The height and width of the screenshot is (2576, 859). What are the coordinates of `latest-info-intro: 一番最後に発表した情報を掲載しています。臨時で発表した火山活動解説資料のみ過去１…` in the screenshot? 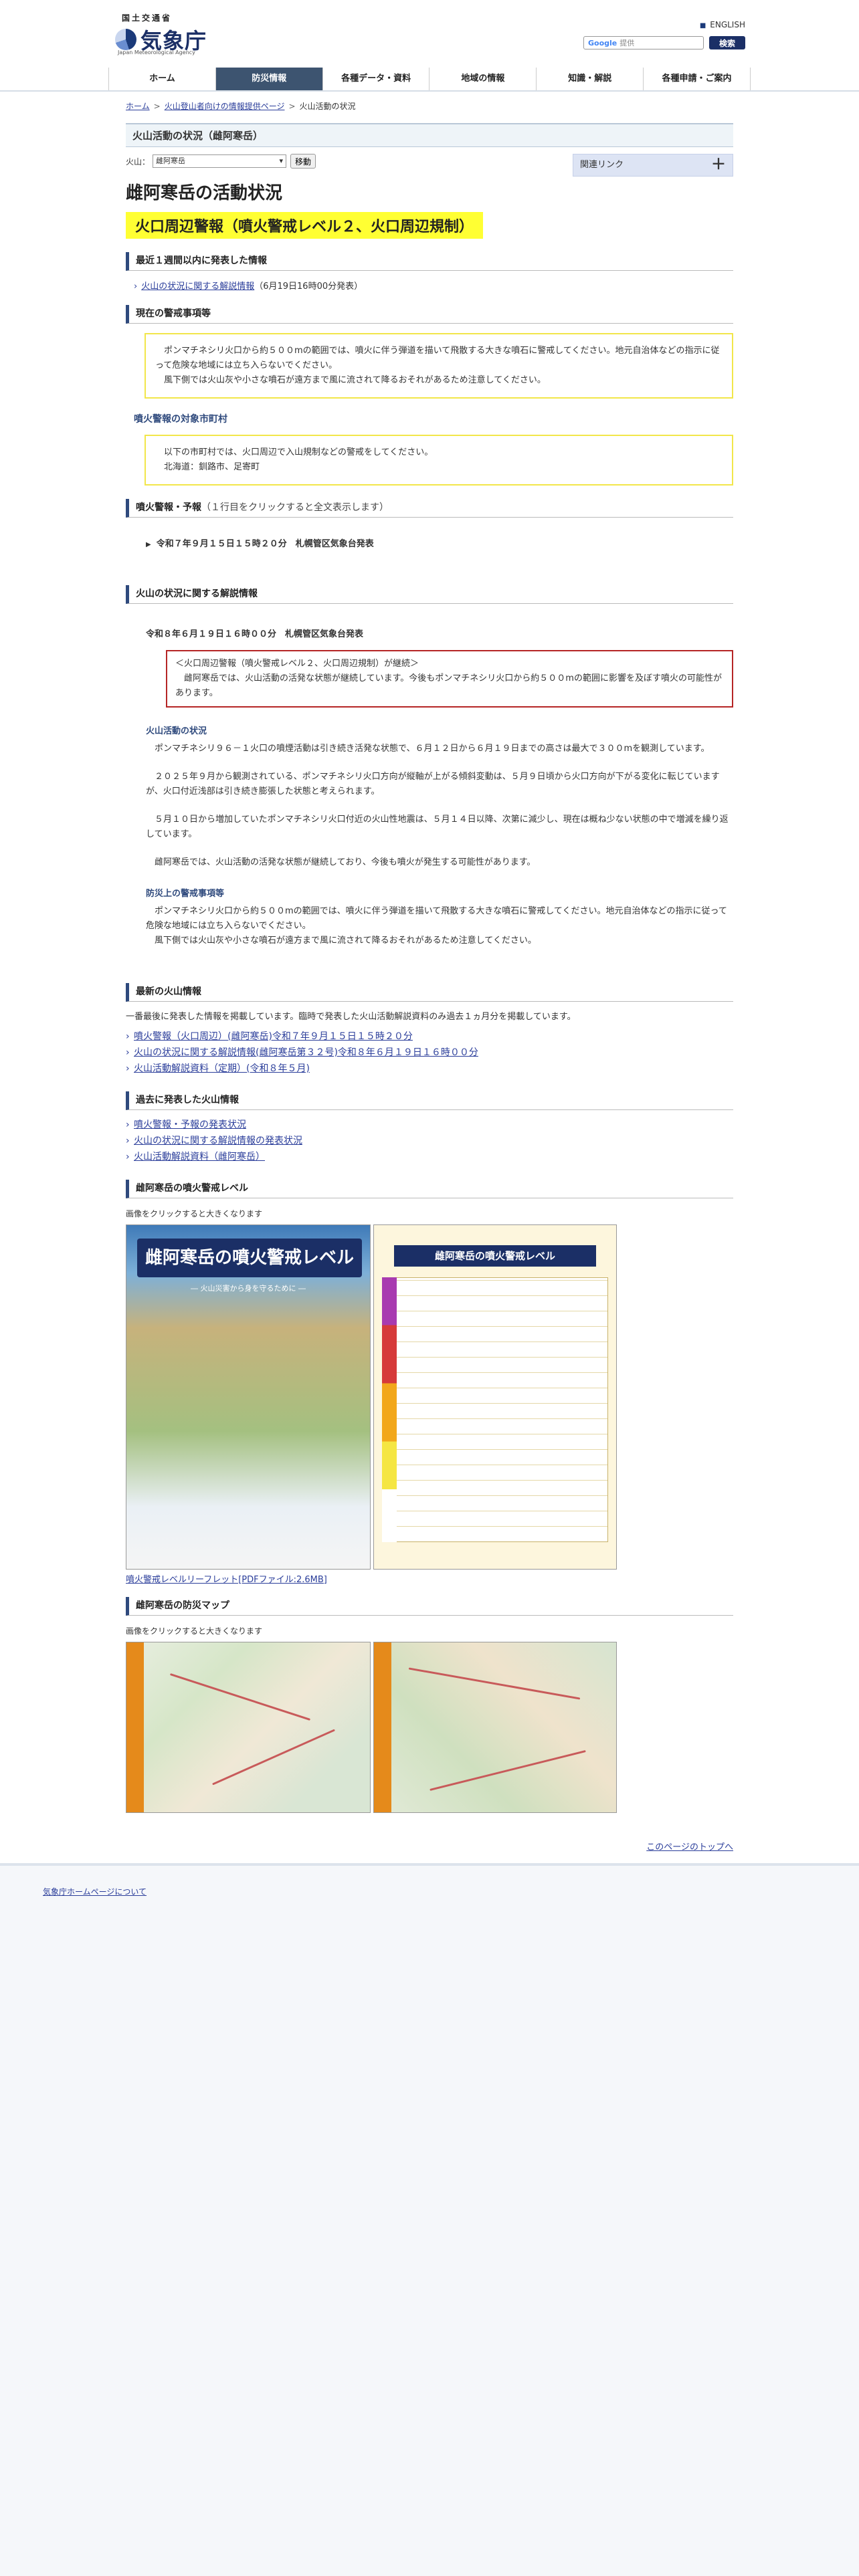 It's located at (351, 1017).